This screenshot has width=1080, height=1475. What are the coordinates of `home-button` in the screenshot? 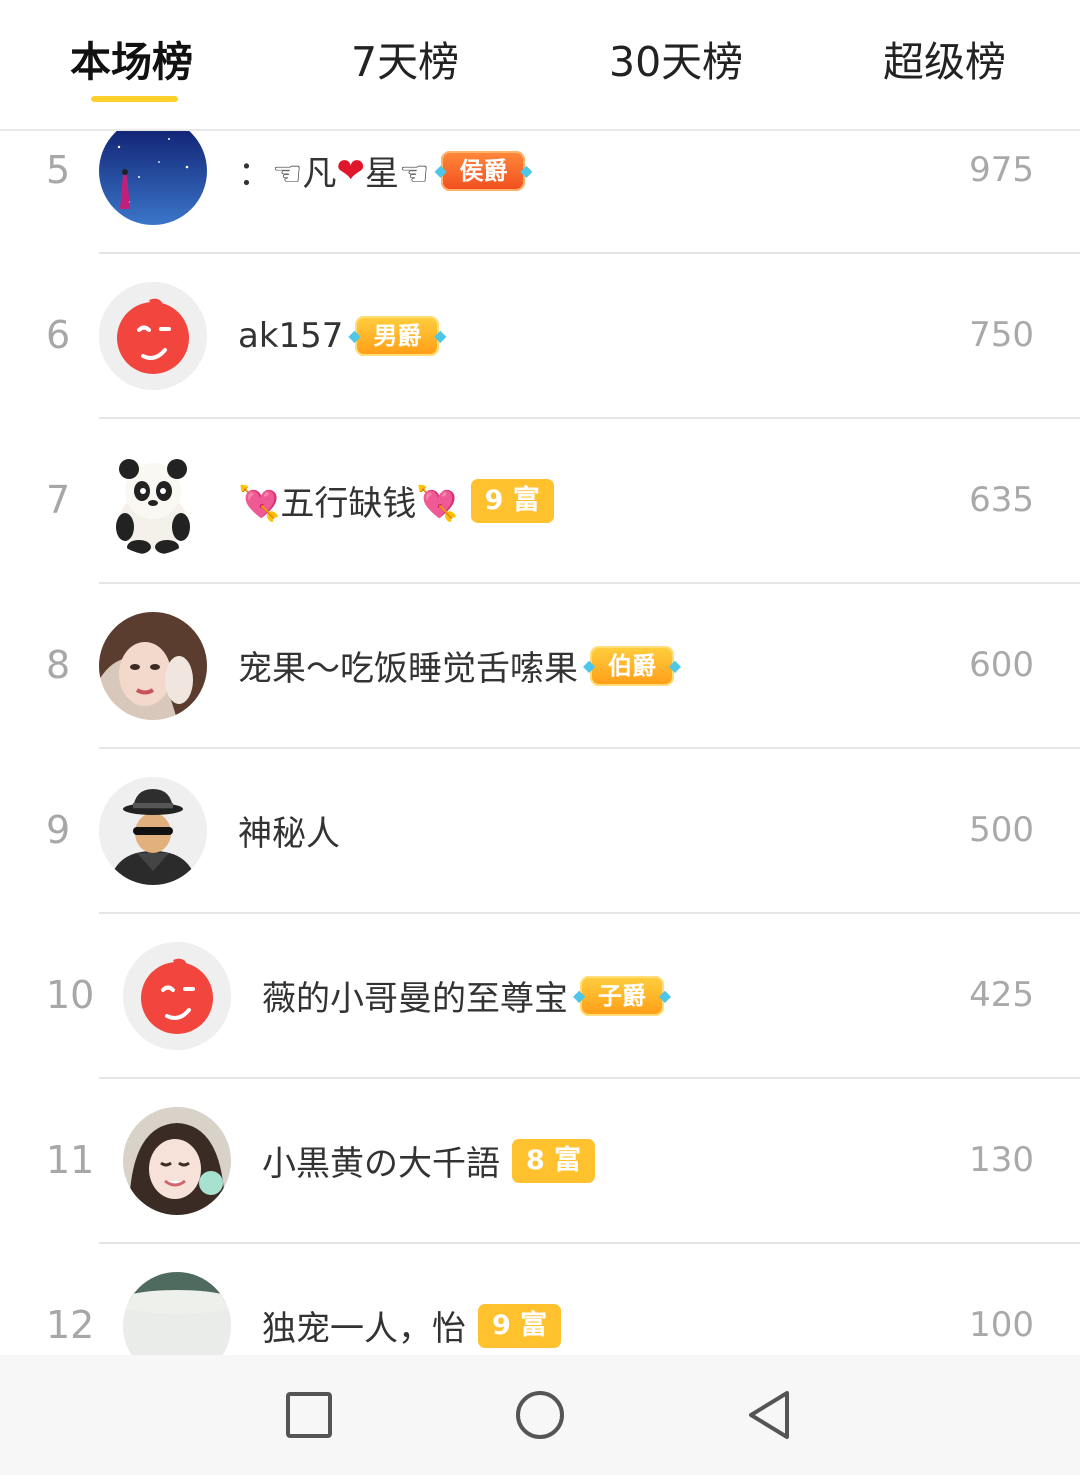 It's located at (540, 1415).